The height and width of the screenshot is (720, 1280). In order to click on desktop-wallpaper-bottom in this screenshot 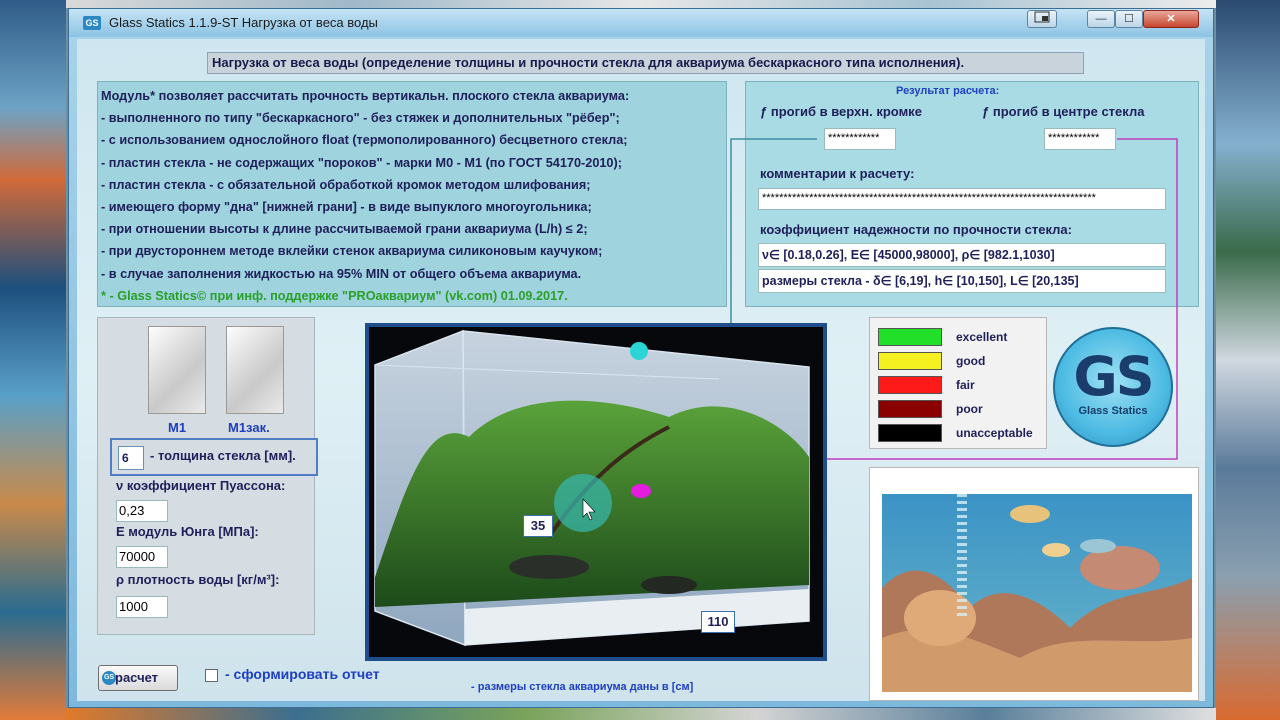, I will do `click(641, 714)`.